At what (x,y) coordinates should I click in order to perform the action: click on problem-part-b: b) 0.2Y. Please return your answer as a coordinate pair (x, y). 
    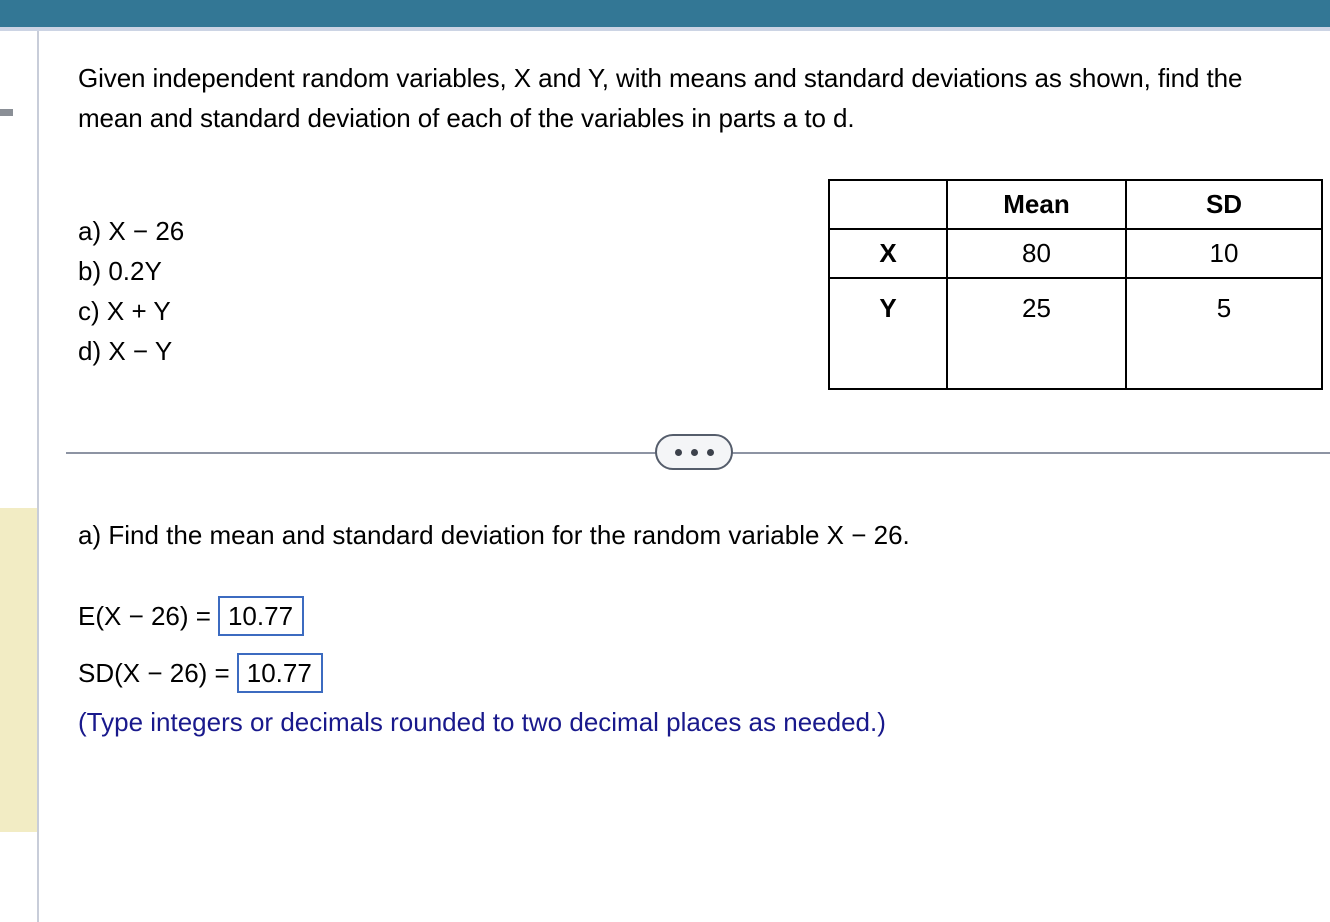
    Looking at the image, I should click on (120, 271).